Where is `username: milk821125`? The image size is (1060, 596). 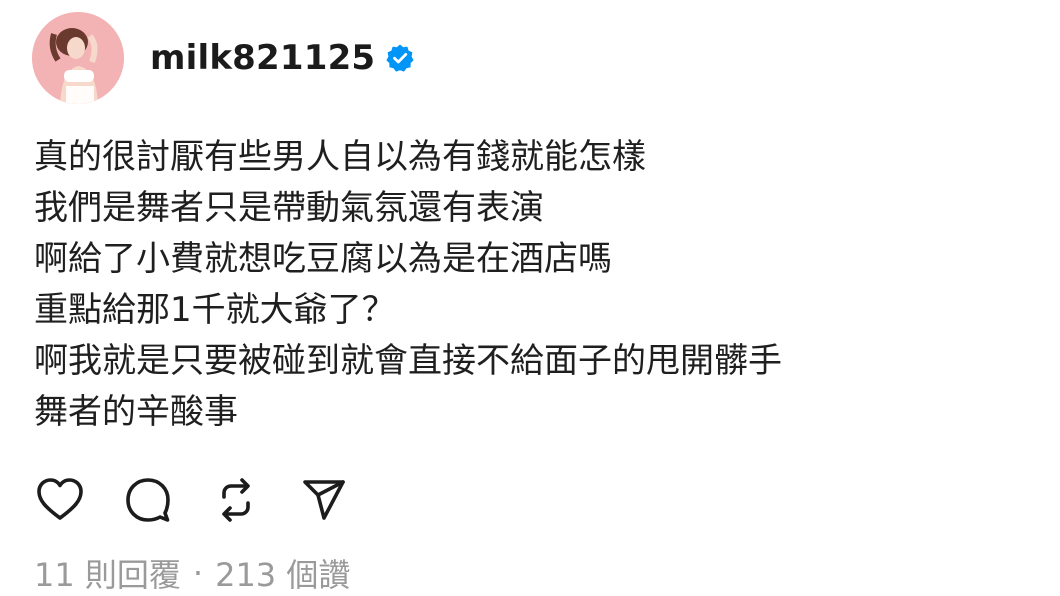 username: milk821125 is located at coordinates (262, 58).